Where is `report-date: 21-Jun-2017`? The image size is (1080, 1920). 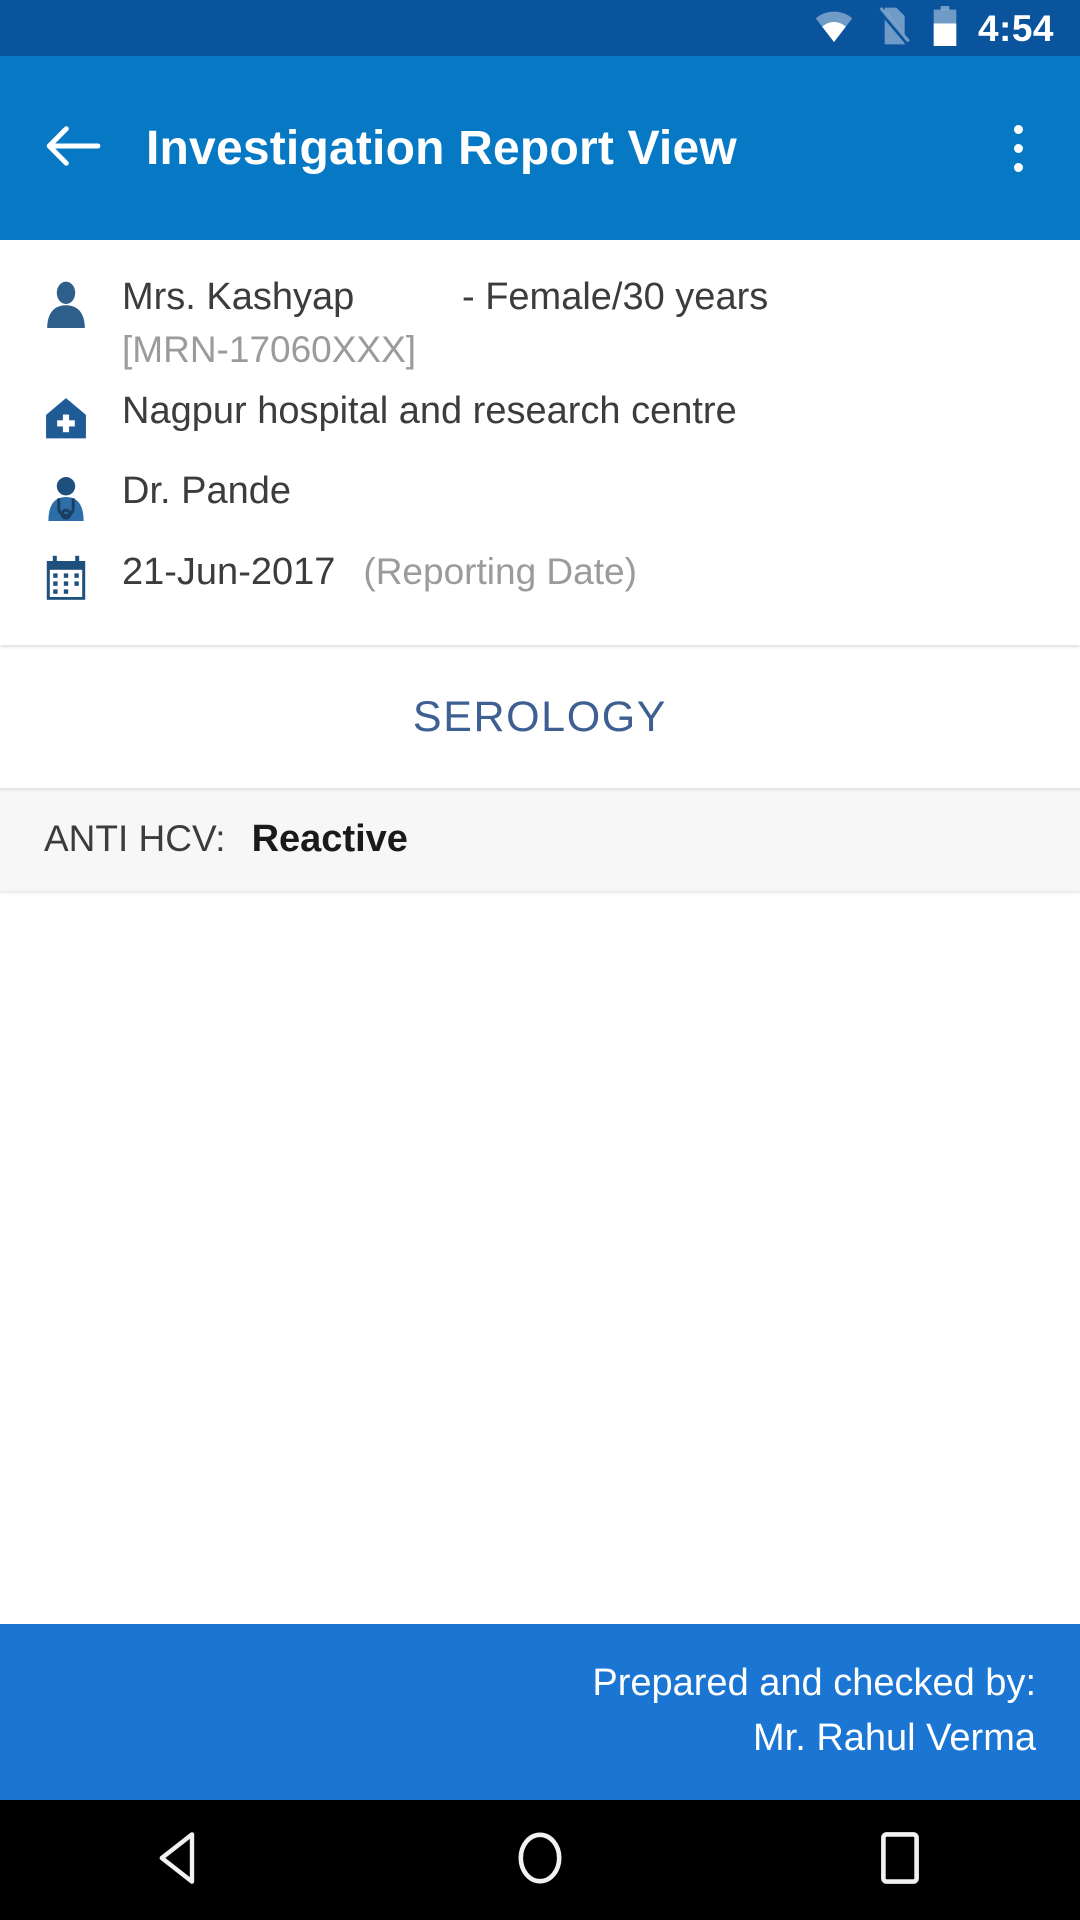
report-date: 21-Jun-2017 is located at coordinates (229, 572).